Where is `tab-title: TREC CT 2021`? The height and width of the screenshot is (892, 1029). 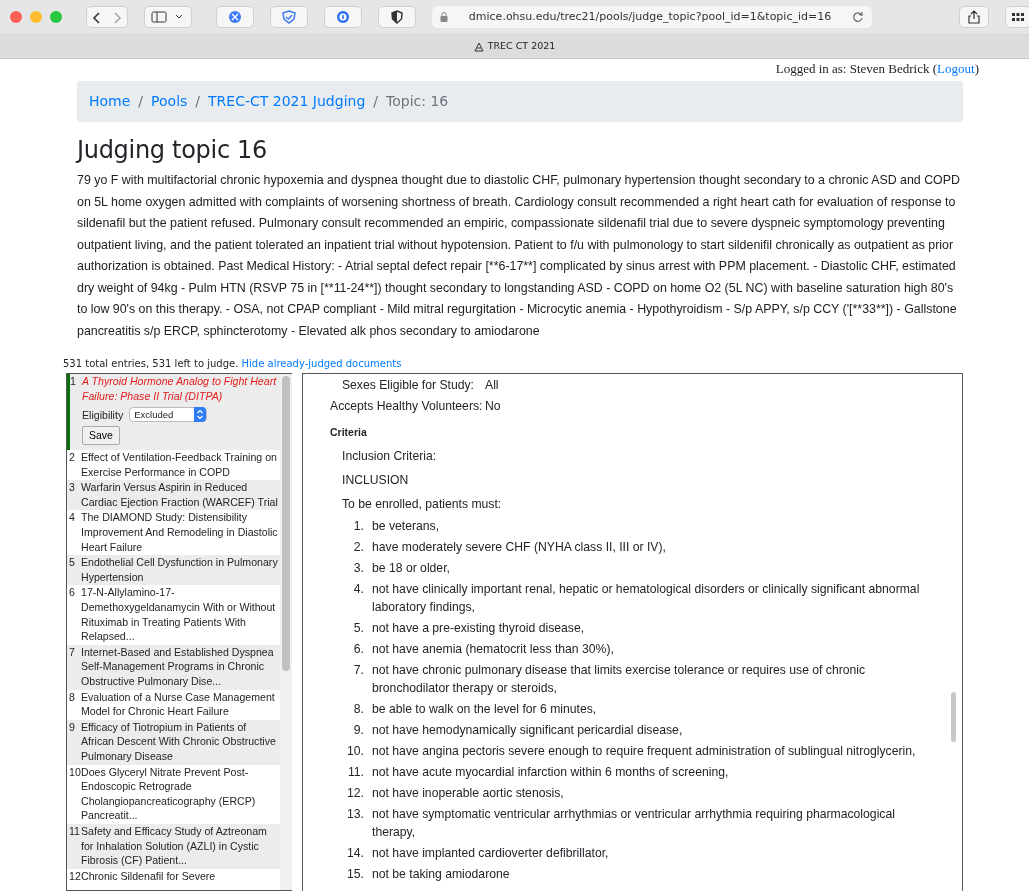 tab-title: TREC CT 2021 is located at coordinates (521, 46).